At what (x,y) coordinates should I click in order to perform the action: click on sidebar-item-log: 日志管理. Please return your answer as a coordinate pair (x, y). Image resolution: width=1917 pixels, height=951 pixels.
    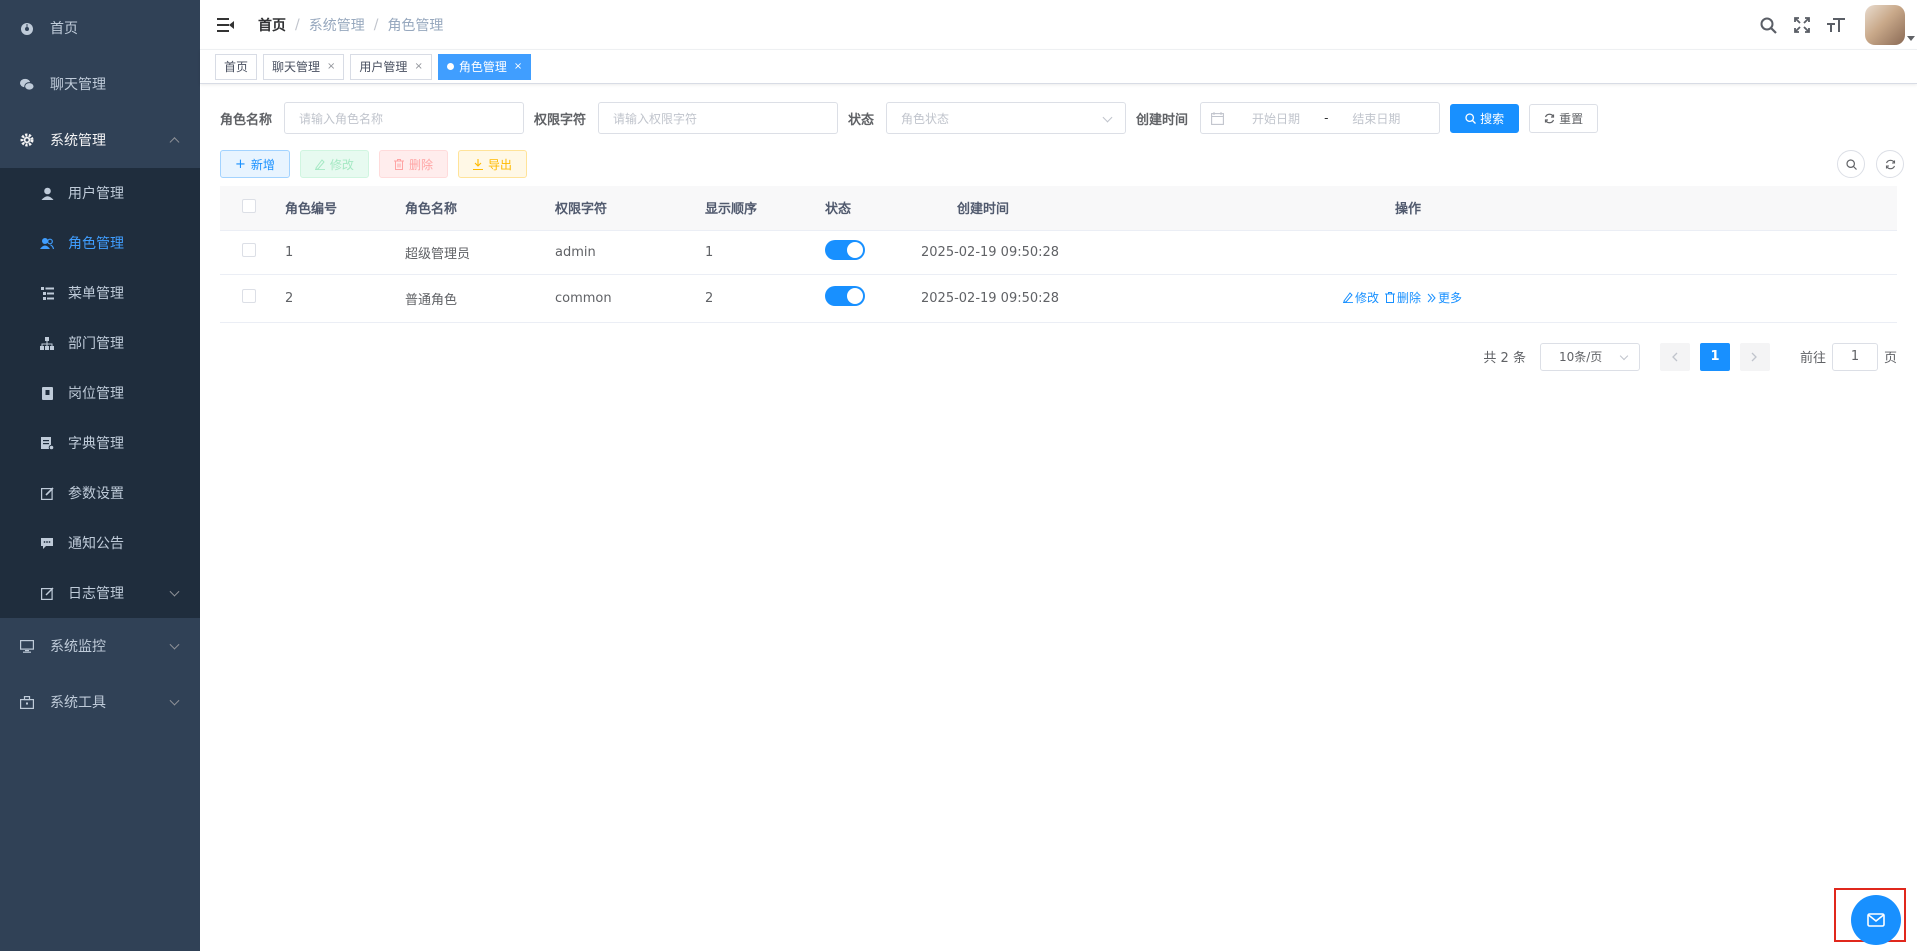
    Looking at the image, I should click on (100, 593).